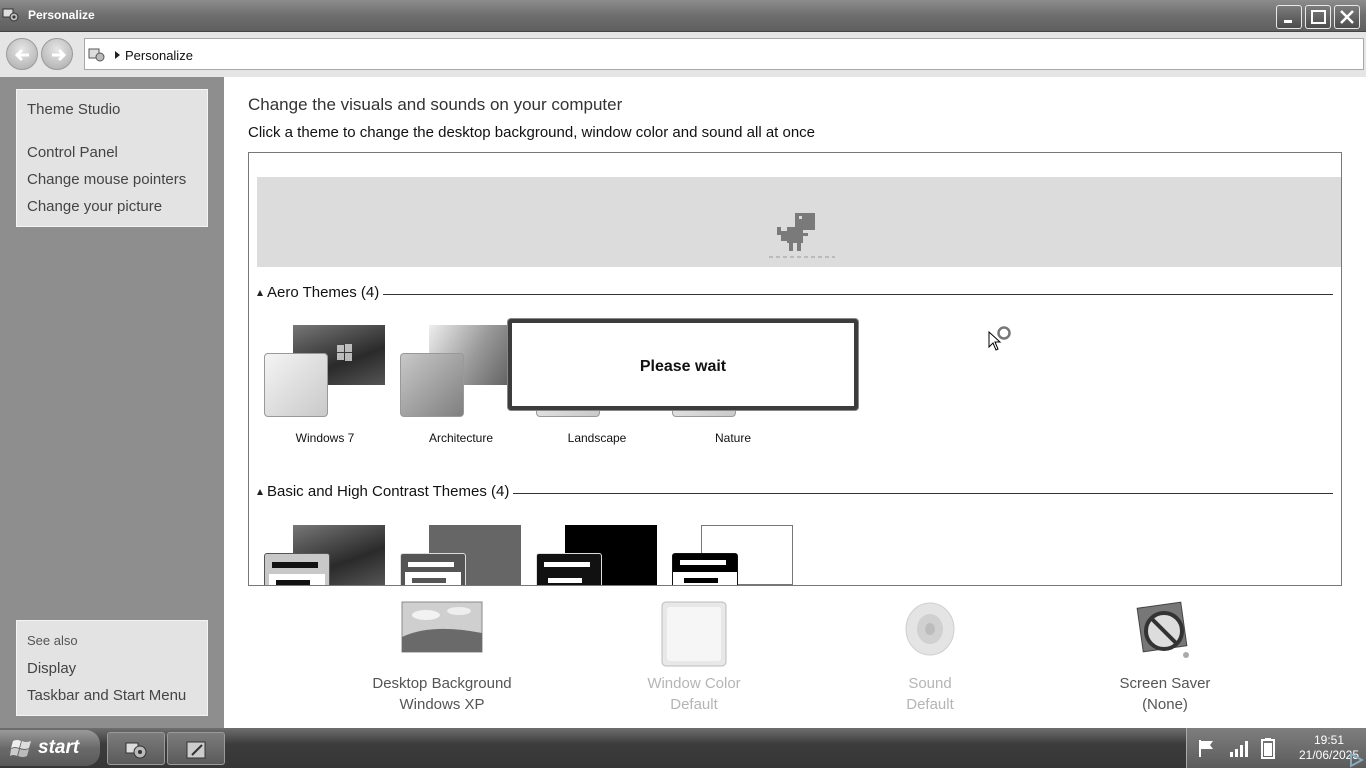 This screenshot has height=768, width=1366. Describe the element at coordinates (61, 15) in the screenshot. I see `window-title: Personalize` at that location.